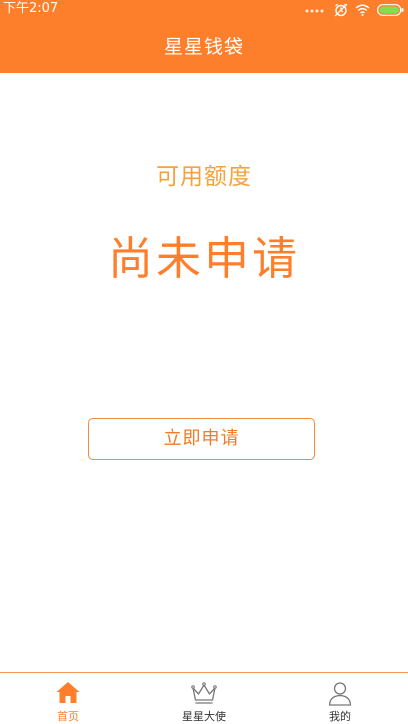 The height and width of the screenshot is (724, 408). I want to click on page-title: 星星钱袋, so click(203, 47).